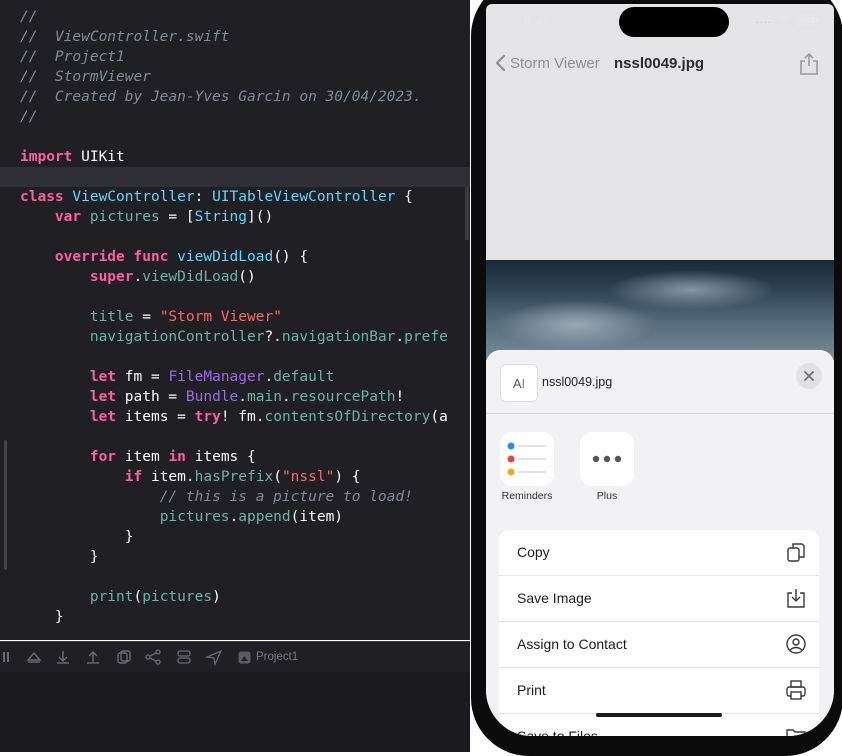  I want to click on code-token: main, so click(264, 397).